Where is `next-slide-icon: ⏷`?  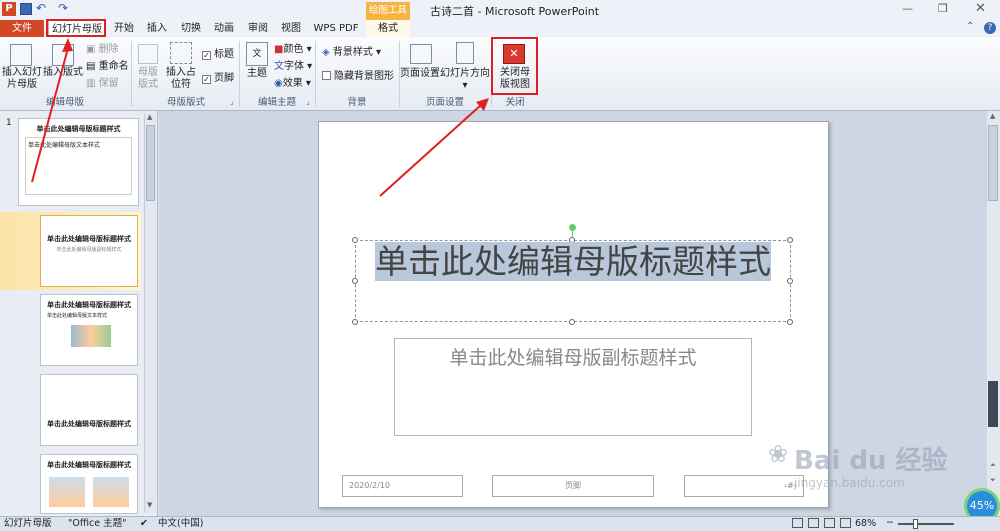
next-slide-icon: ⏷ is located at coordinates (993, 480).